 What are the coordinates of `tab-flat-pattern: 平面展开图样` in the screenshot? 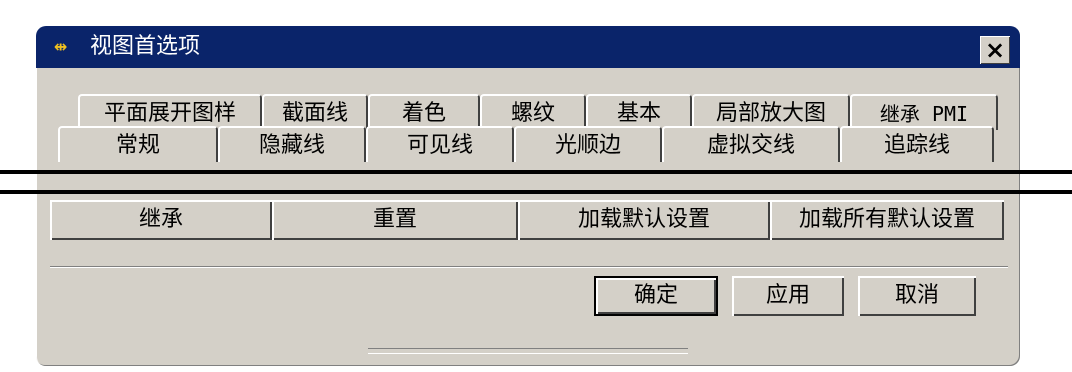 It's located at (170, 112).